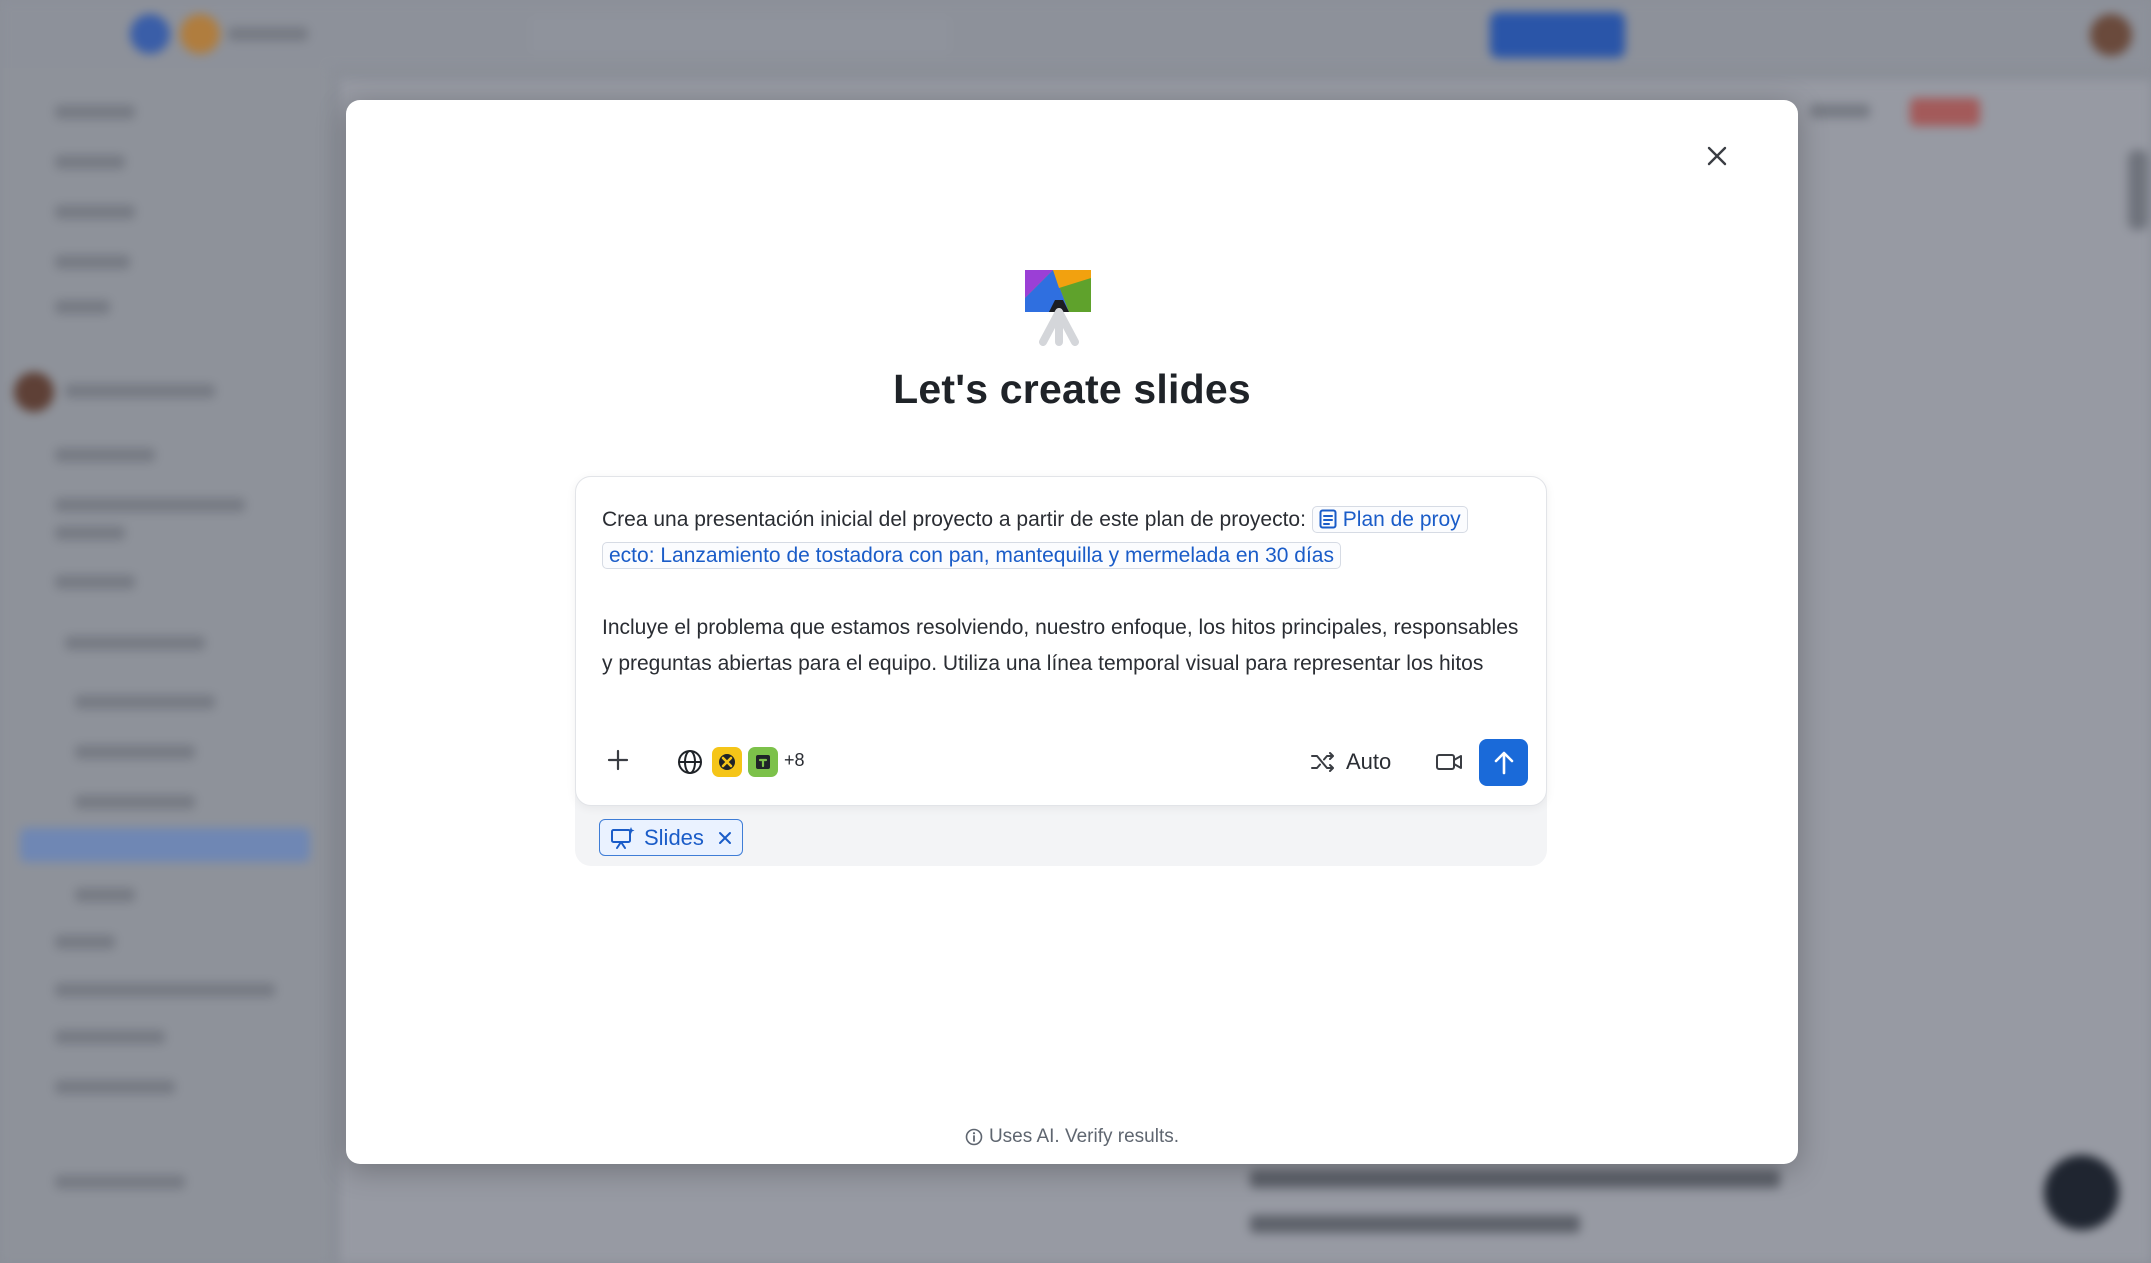 The width and height of the screenshot is (2151, 1263). What do you see at coordinates (974, 1137) in the screenshot?
I see `info-icon` at bounding box center [974, 1137].